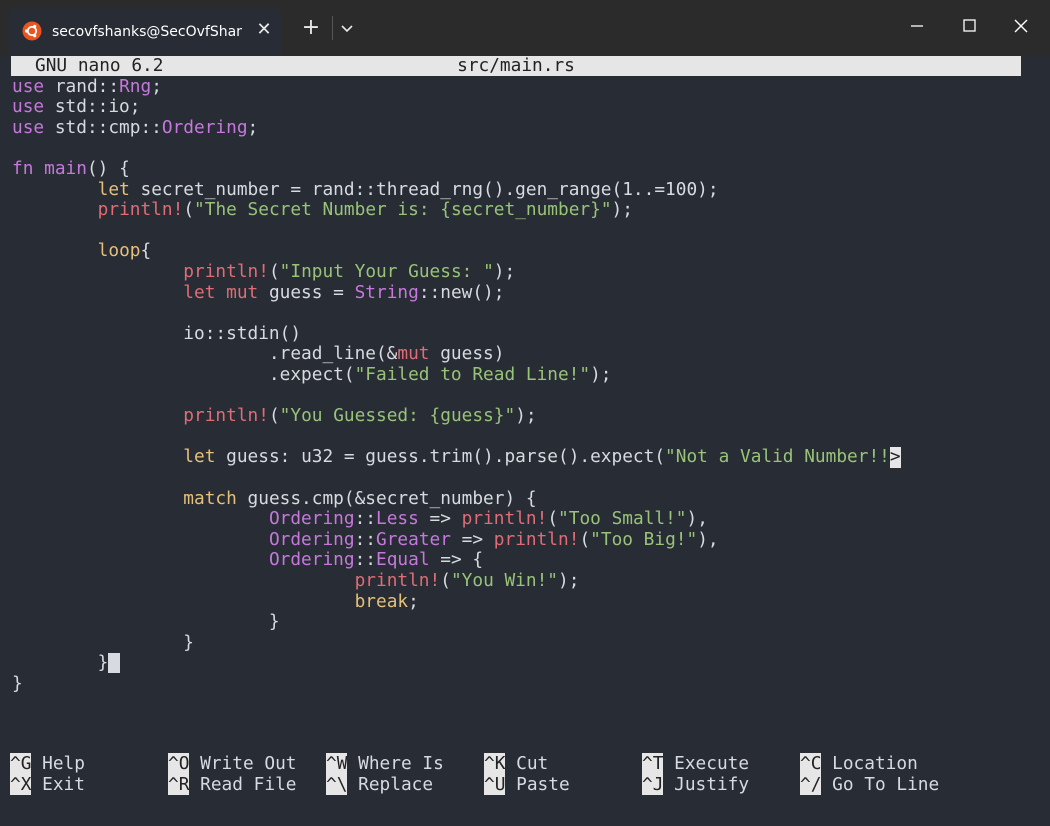 Image resolution: width=1050 pixels, height=826 pixels. I want to click on code-line: let mut guess = String::new();, so click(344, 292).